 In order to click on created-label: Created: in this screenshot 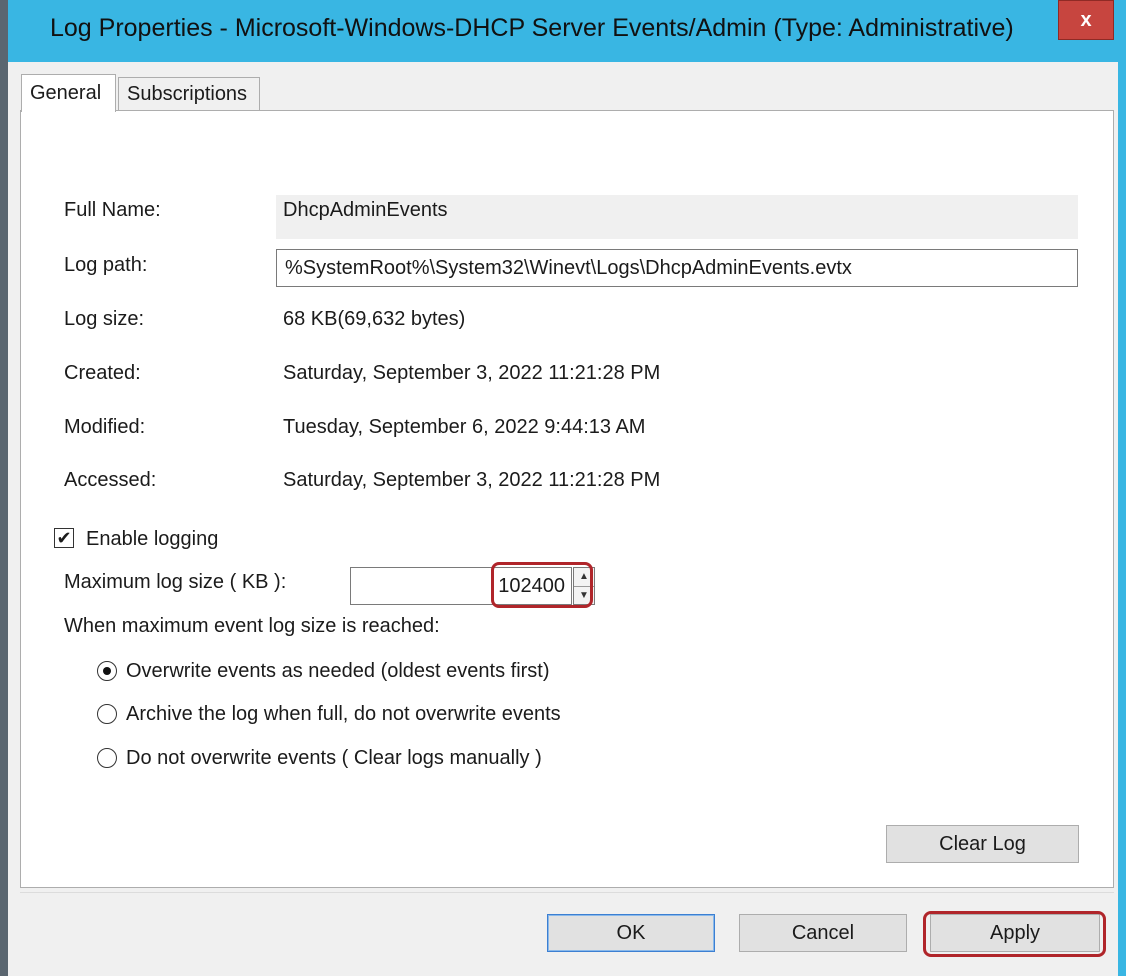, I will do `click(102, 373)`.